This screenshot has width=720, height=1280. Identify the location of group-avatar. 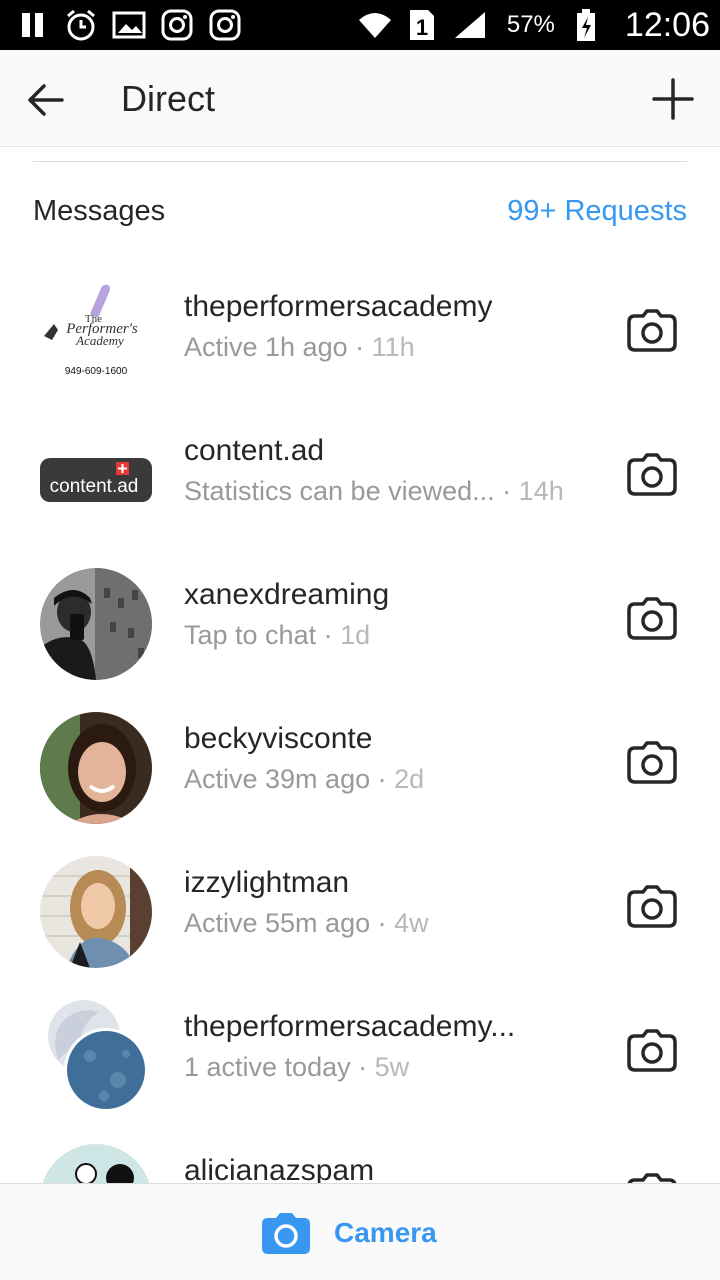
(96, 1056).